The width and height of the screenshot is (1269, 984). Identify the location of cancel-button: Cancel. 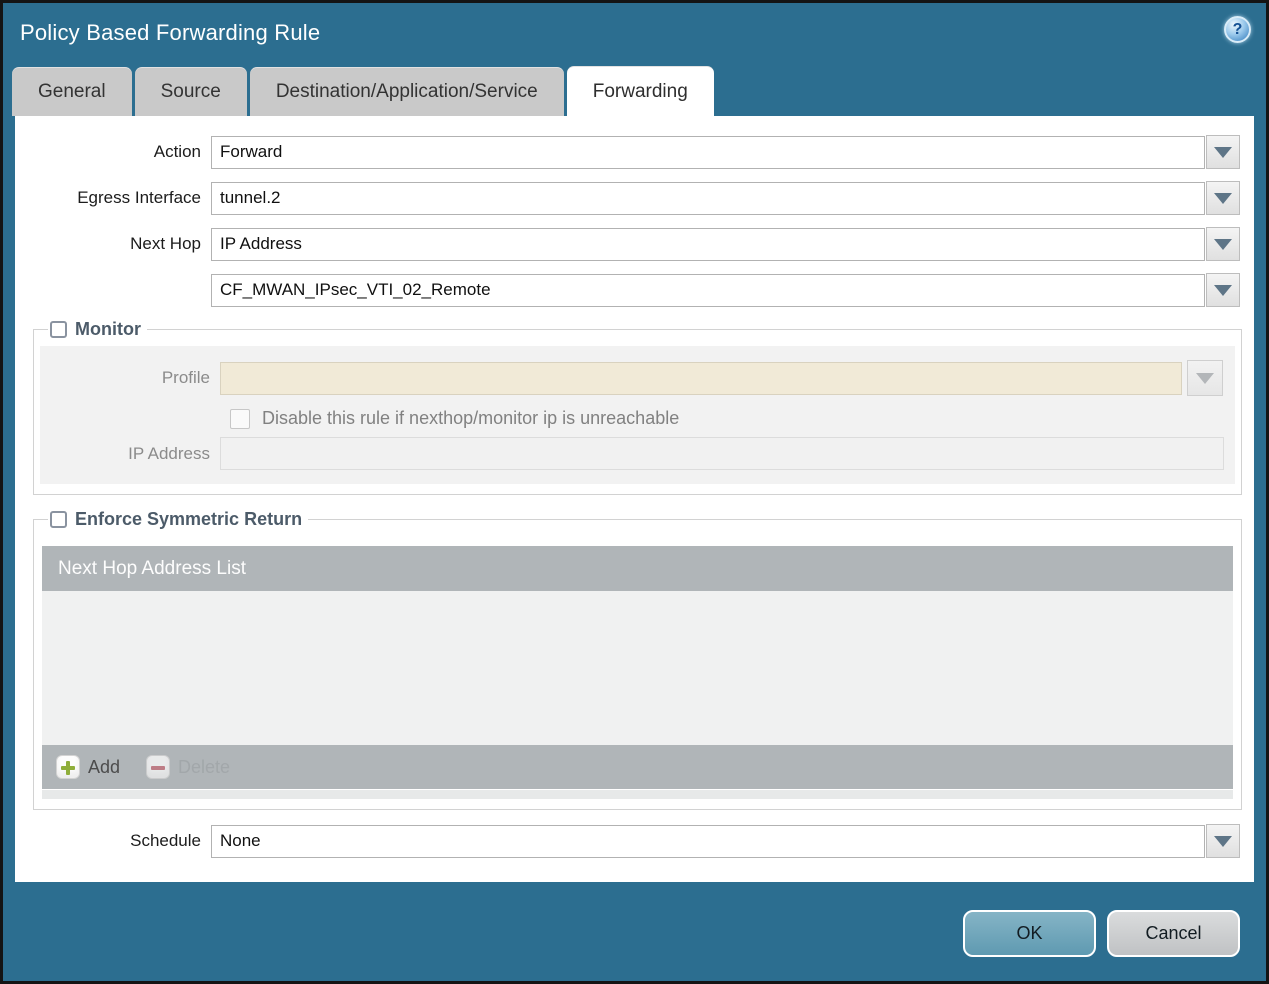
(1173, 933).